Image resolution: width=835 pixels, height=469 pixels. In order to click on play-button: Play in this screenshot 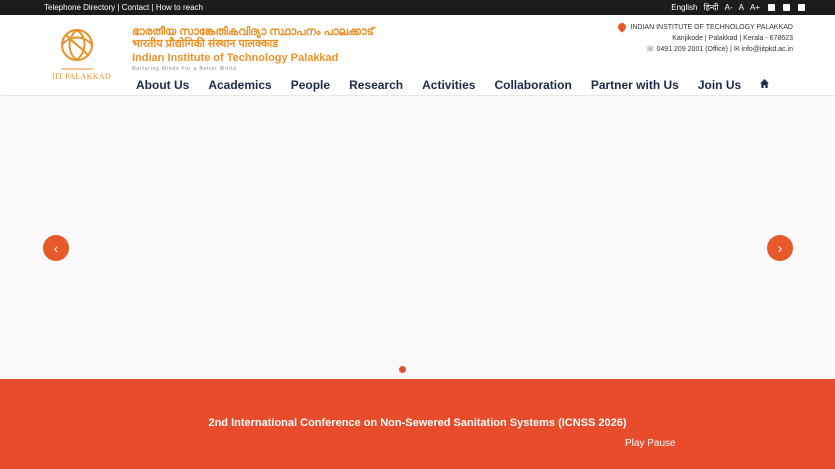, I will do `click(634, 443)`.